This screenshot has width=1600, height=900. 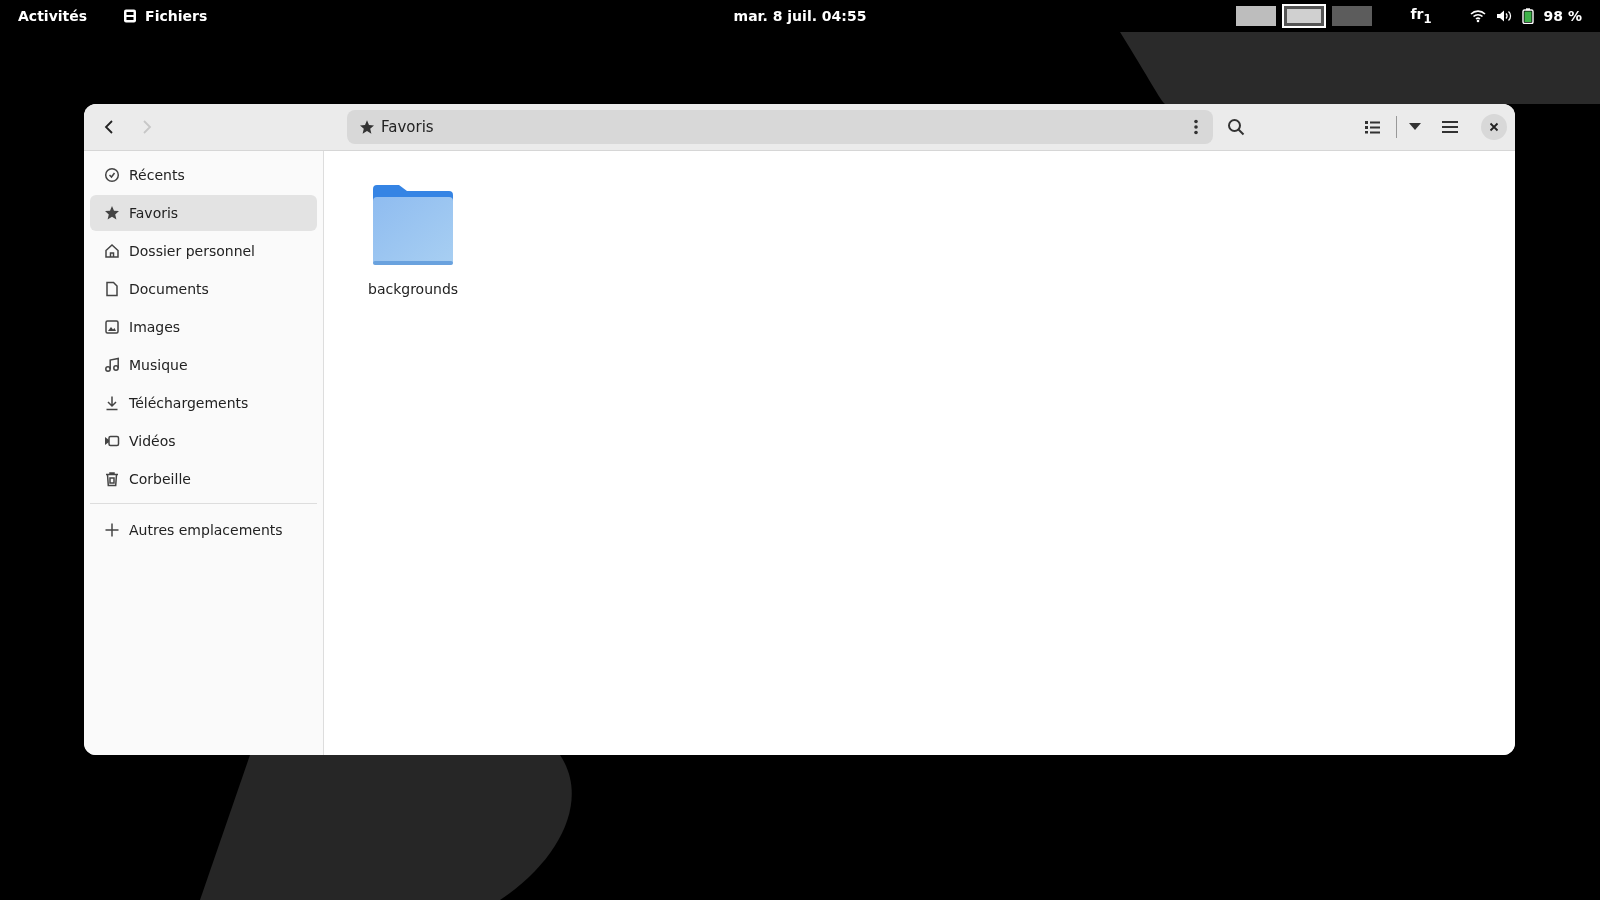 I want to click on download-icon, so click(x=112, y=403).